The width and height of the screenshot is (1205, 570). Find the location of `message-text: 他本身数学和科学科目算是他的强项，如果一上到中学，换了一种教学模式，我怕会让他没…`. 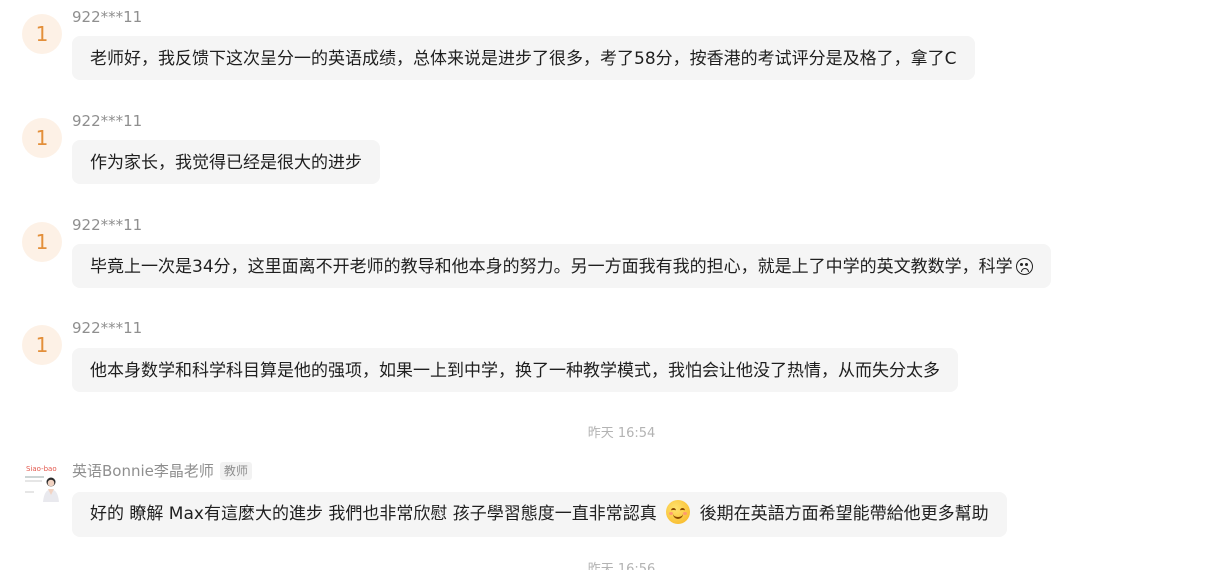

message-text: 他本身数学和科学科目算是他的强项，如果一上到中学，换了一种教学模式，我怕会让他没… is located at coordinates (515, 371).